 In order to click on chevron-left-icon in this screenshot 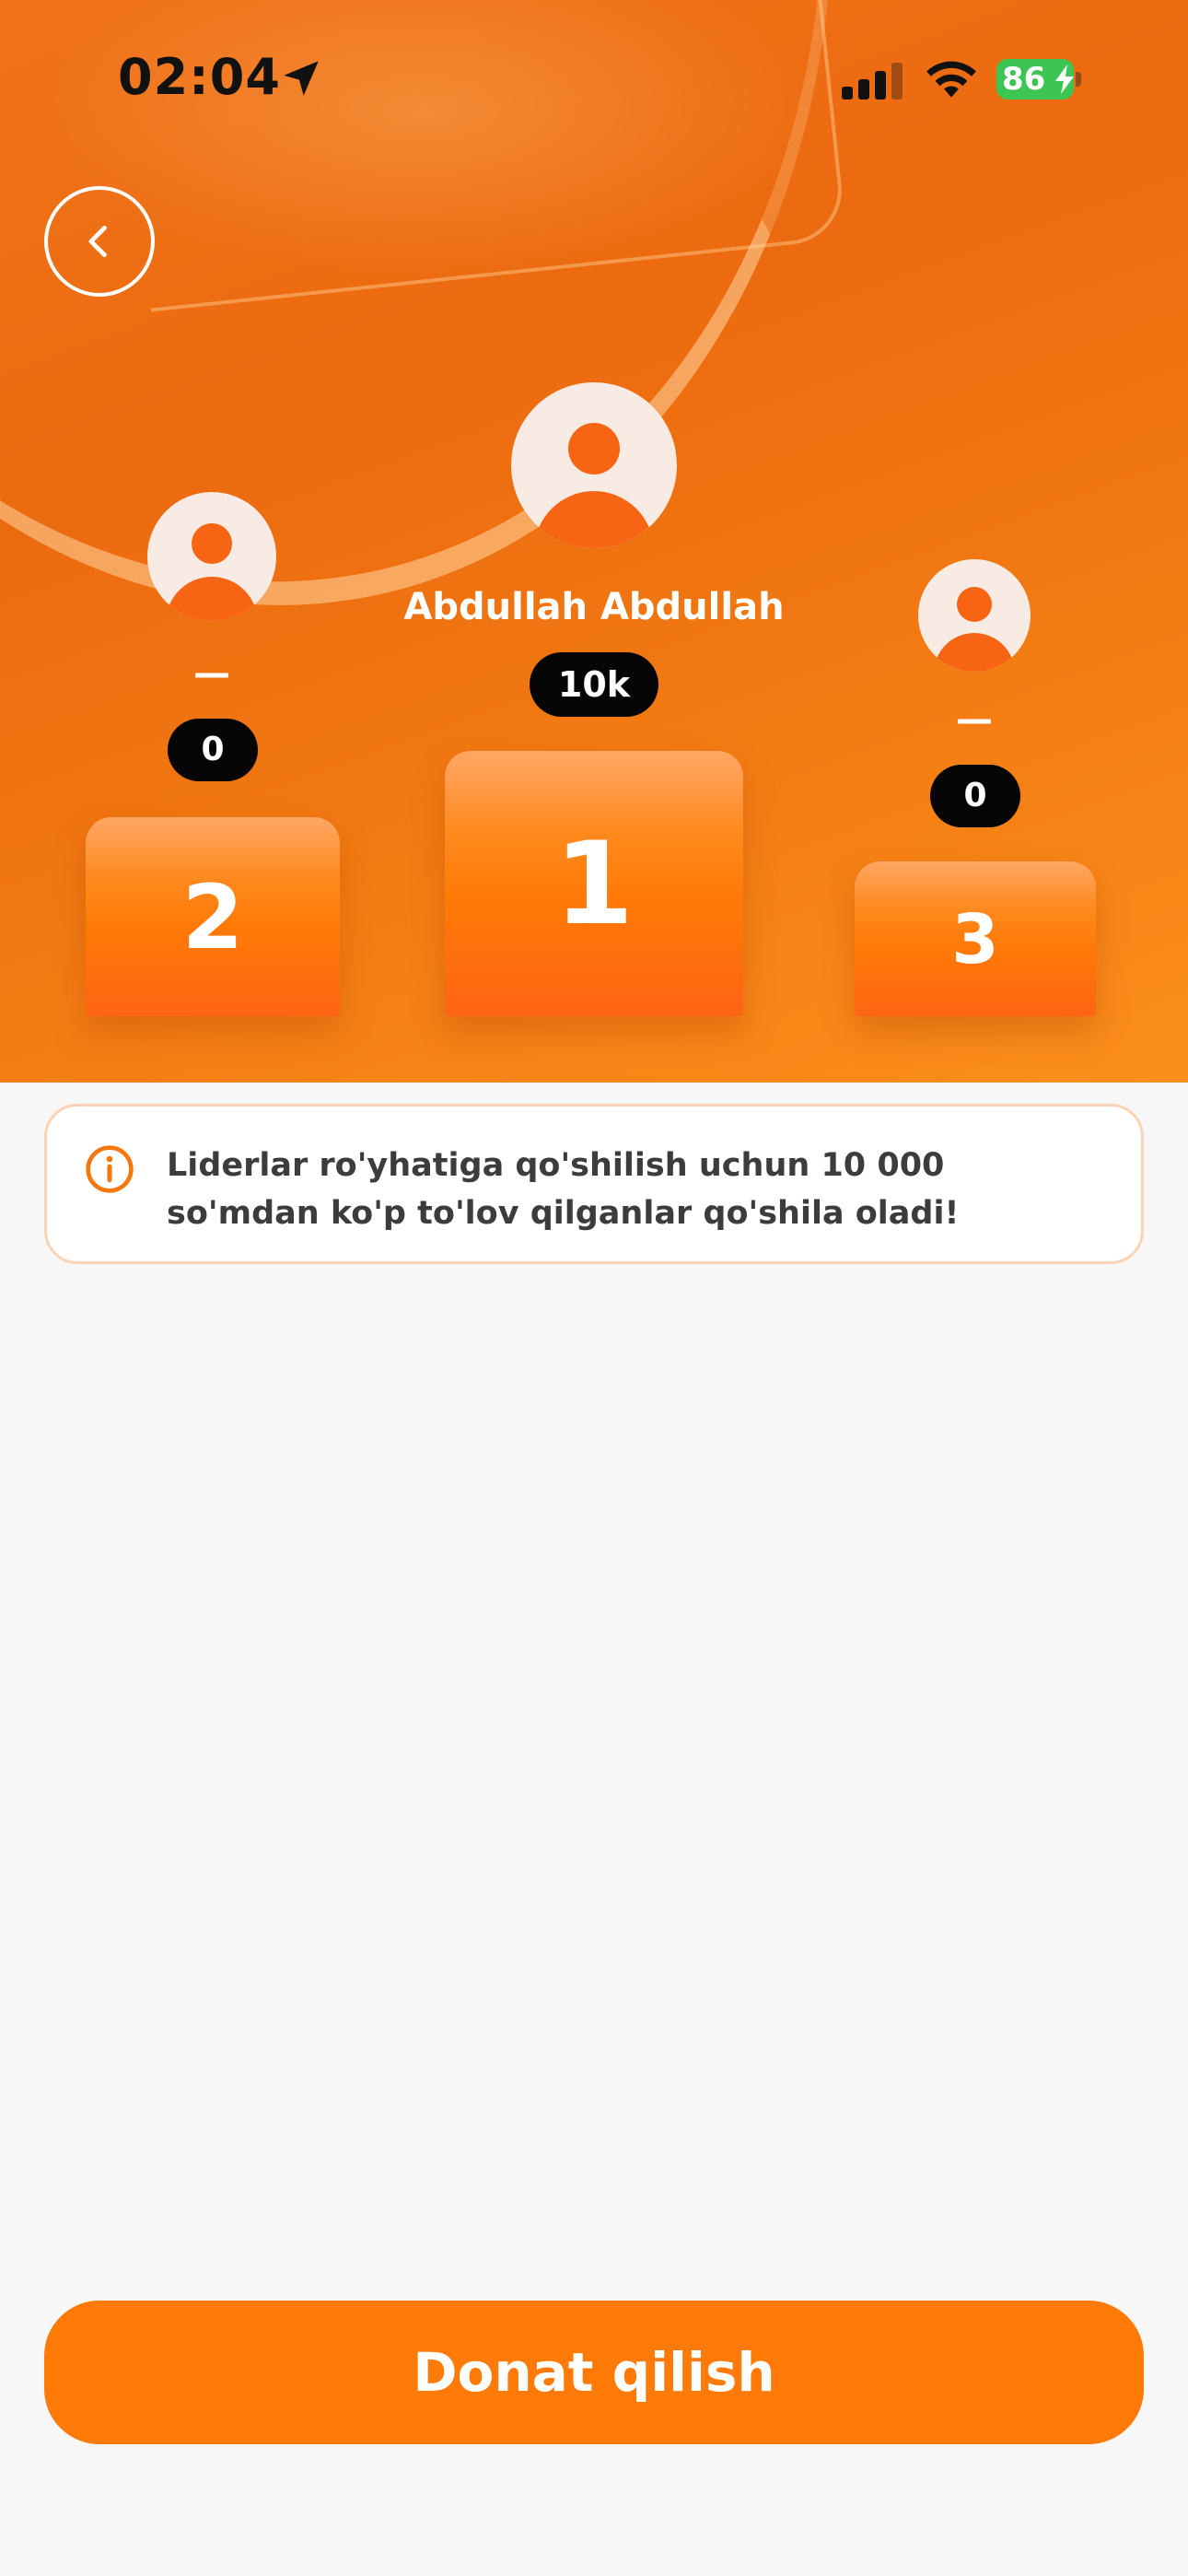, I will do `click(97, 241)`.